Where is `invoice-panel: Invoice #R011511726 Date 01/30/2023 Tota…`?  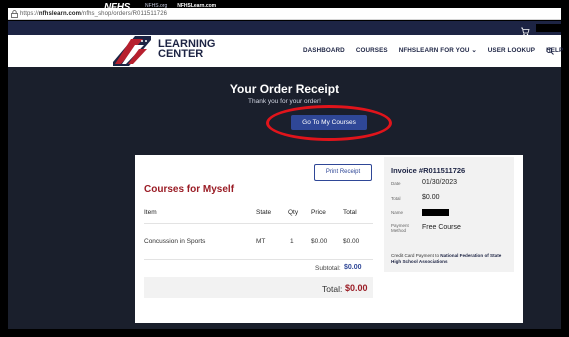
invoice-panel: Invoice #R011511726 Date 01/30/2023 Tota… is located at coordinates (449, 214).